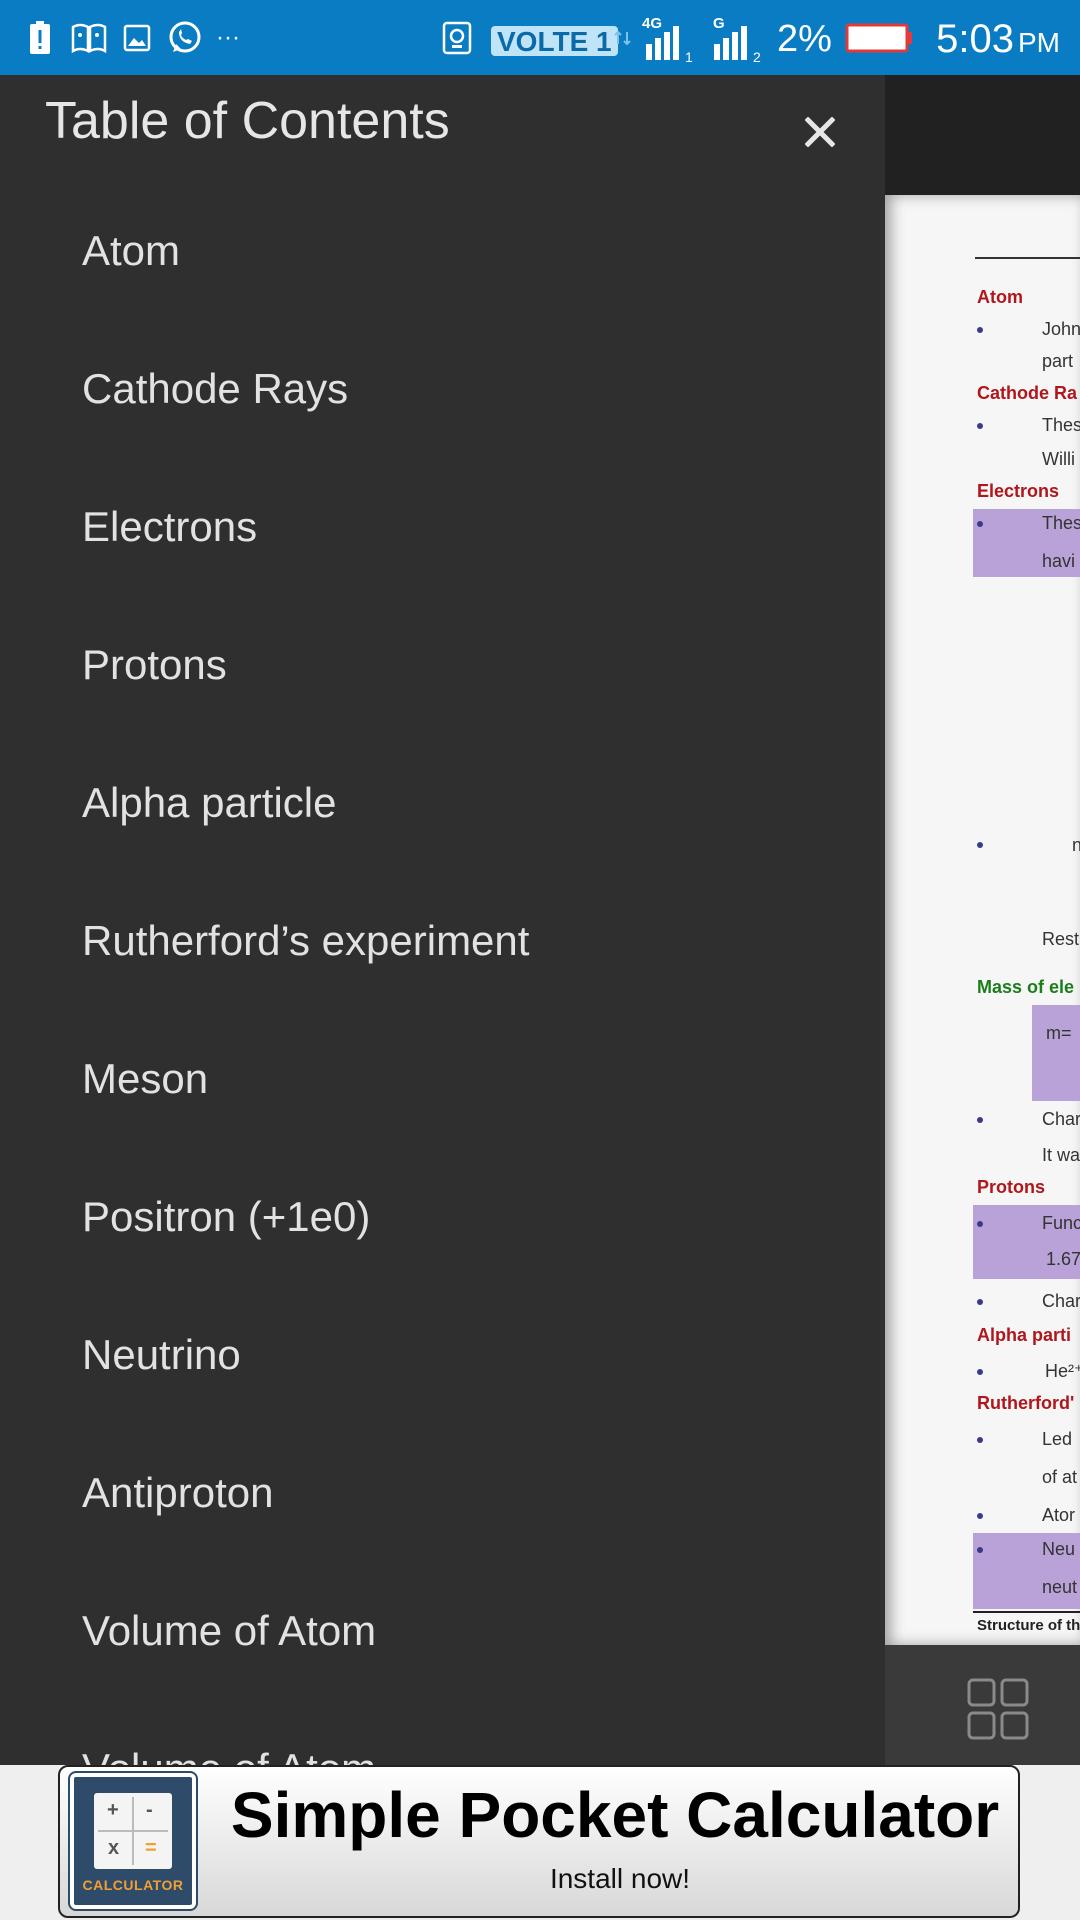  I want to click on svg-text: 1, so click(689, 57).